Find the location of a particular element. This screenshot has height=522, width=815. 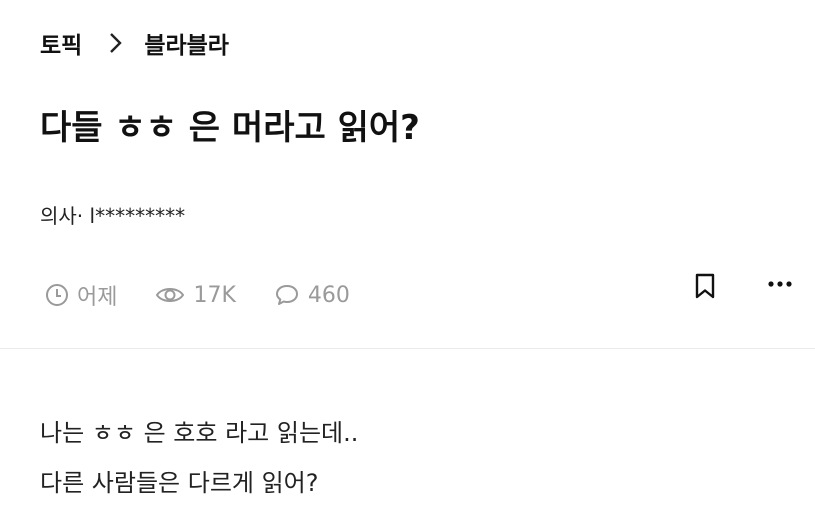

post-body: 나는 ㅎㅎ 은 호호 라고 읽는데.. 다른 사람들은 다르게 읽어? is located at coordinates (199, 458).